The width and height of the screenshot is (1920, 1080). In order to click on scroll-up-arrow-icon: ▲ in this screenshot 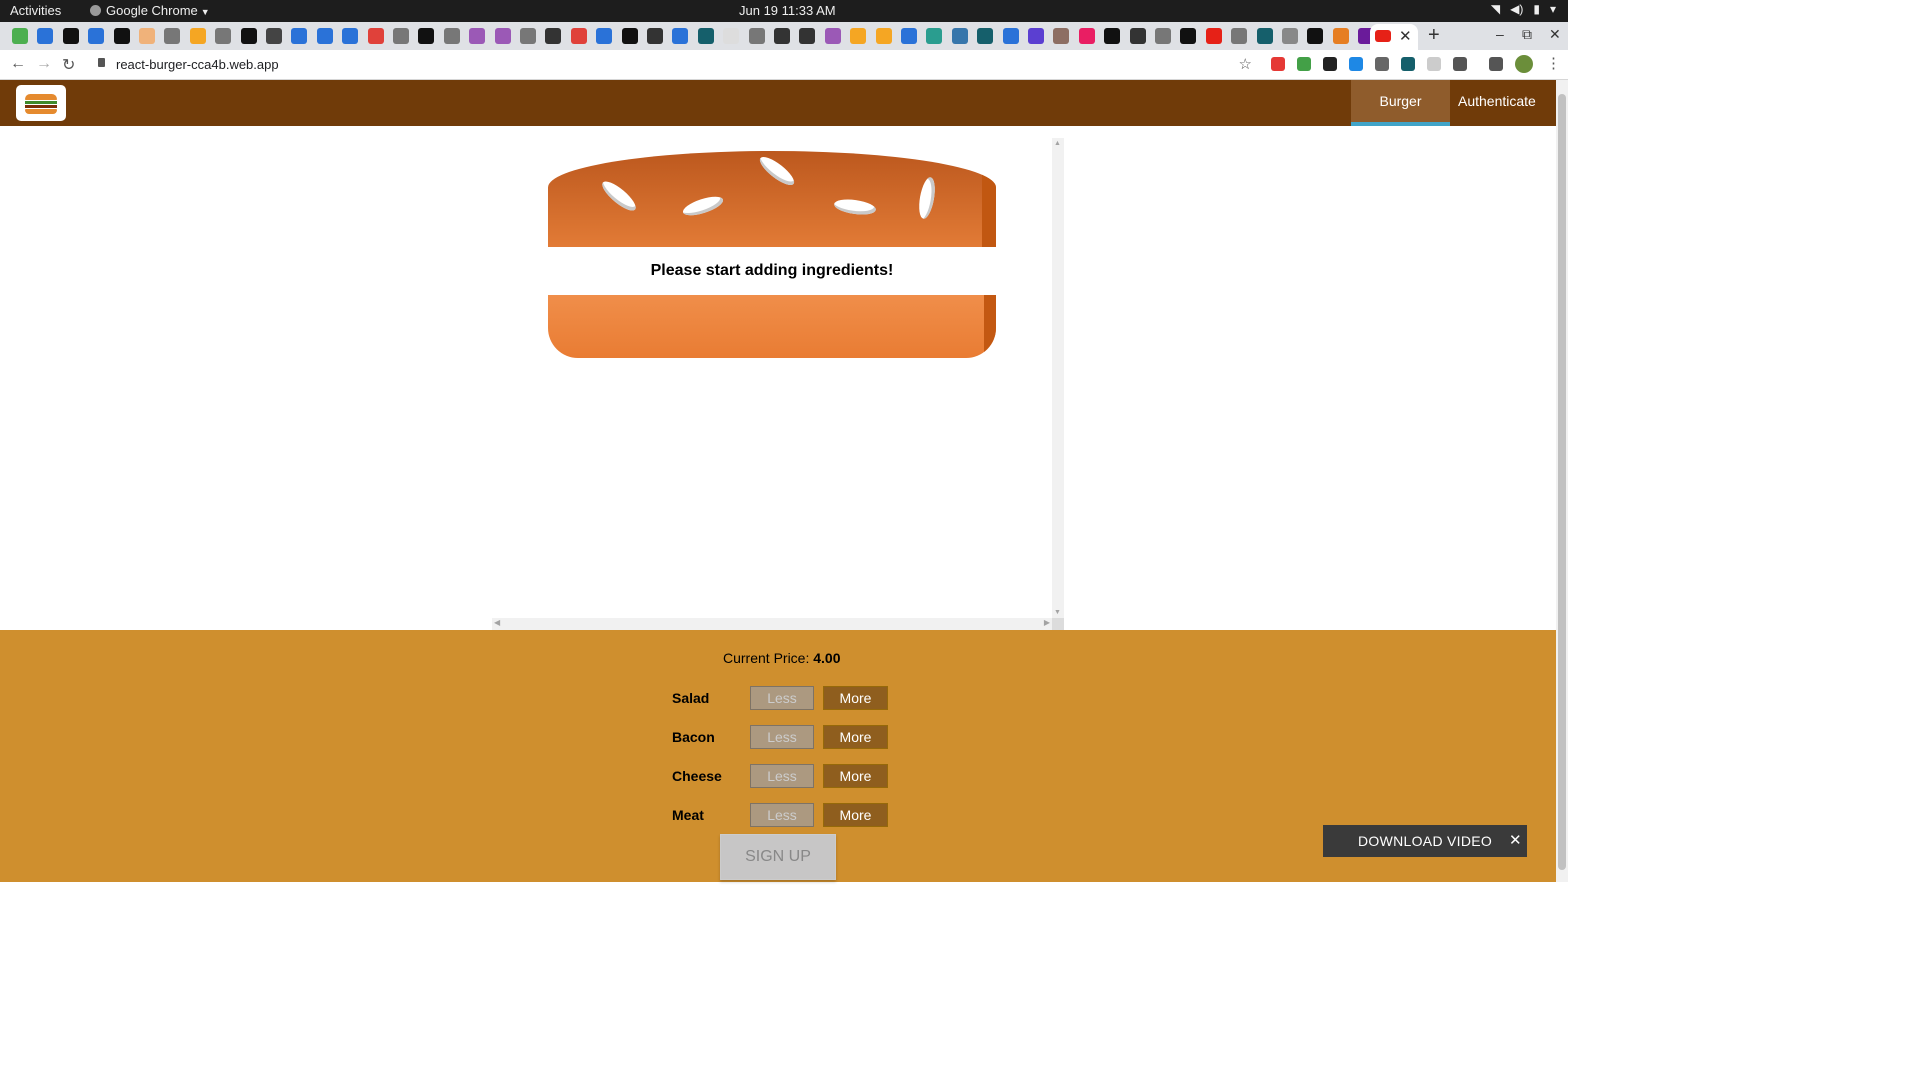, I will do `click(1057, 143)`.